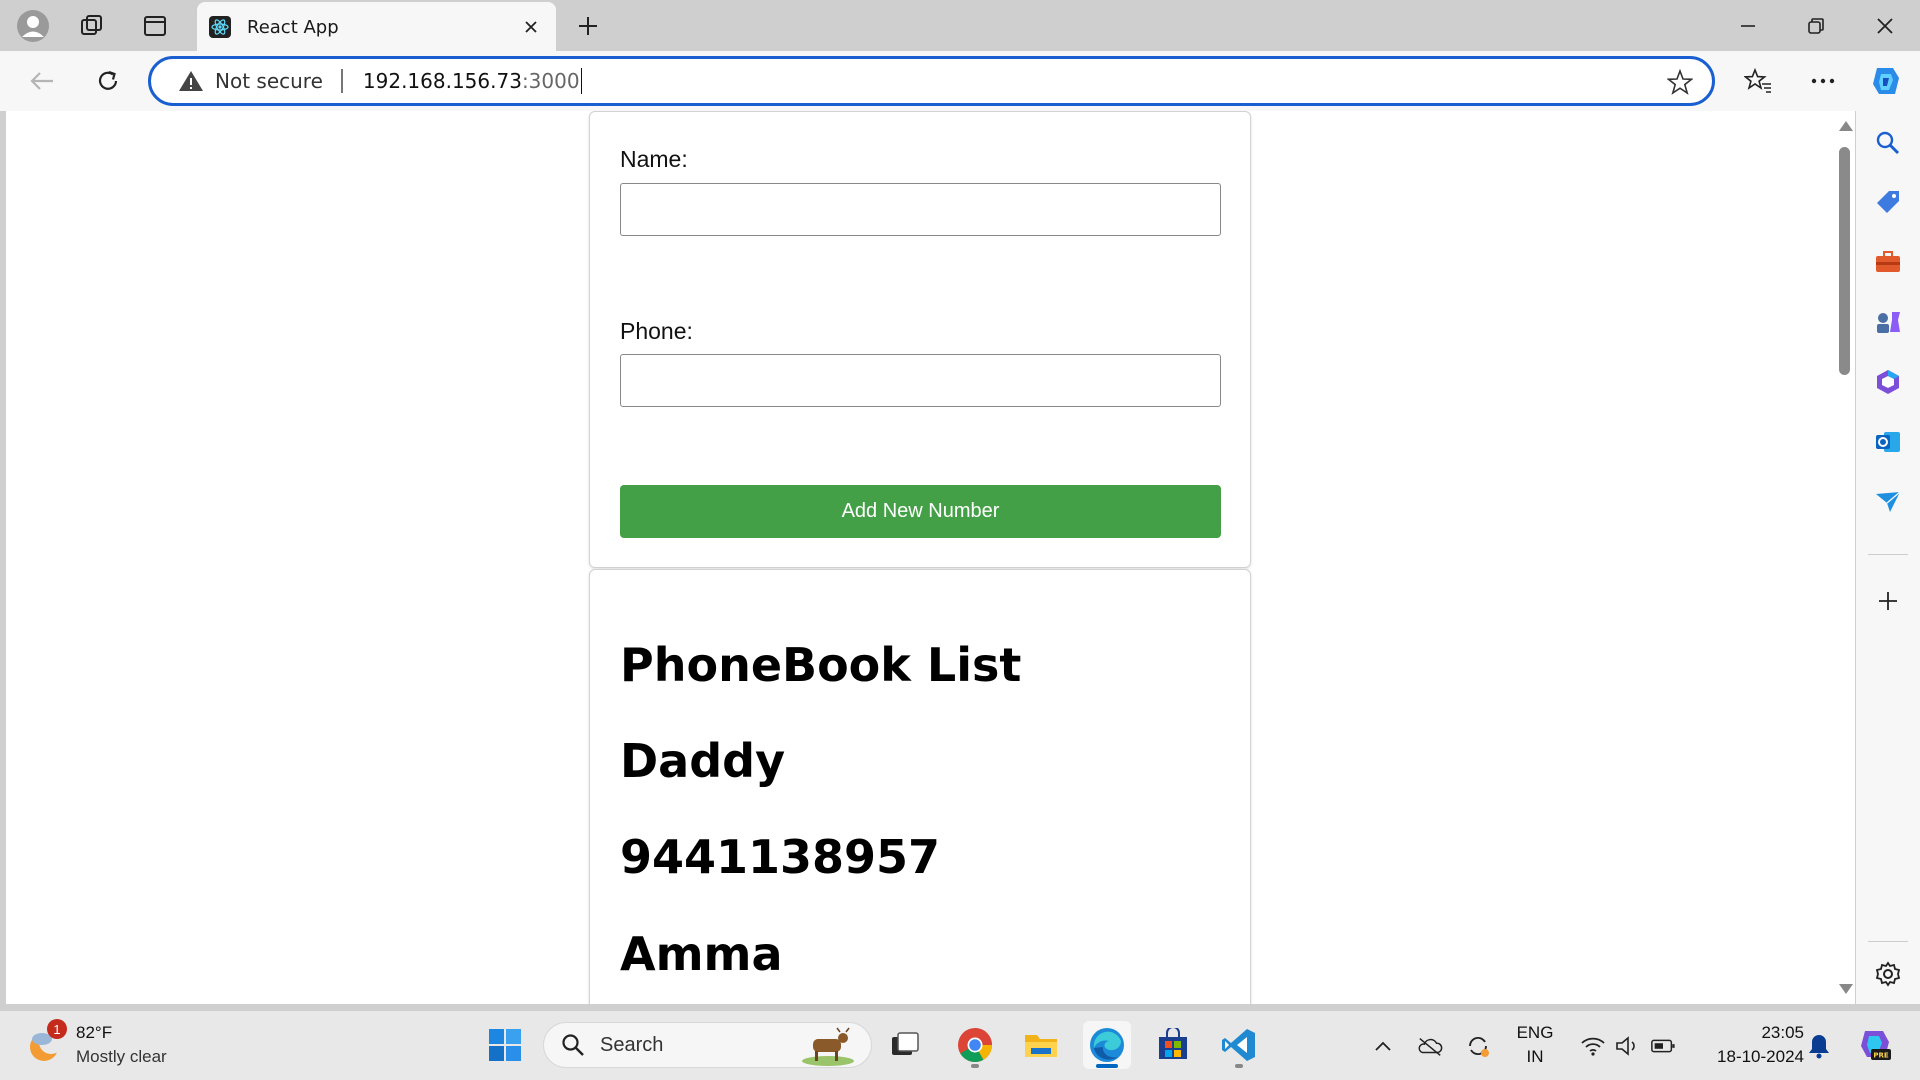 This screenshot has width=1920, height=1080. What do you see at coordinates (1888, 442) in the screenshot?
I see `outlook-icon` at bounding box center [1888, 442].